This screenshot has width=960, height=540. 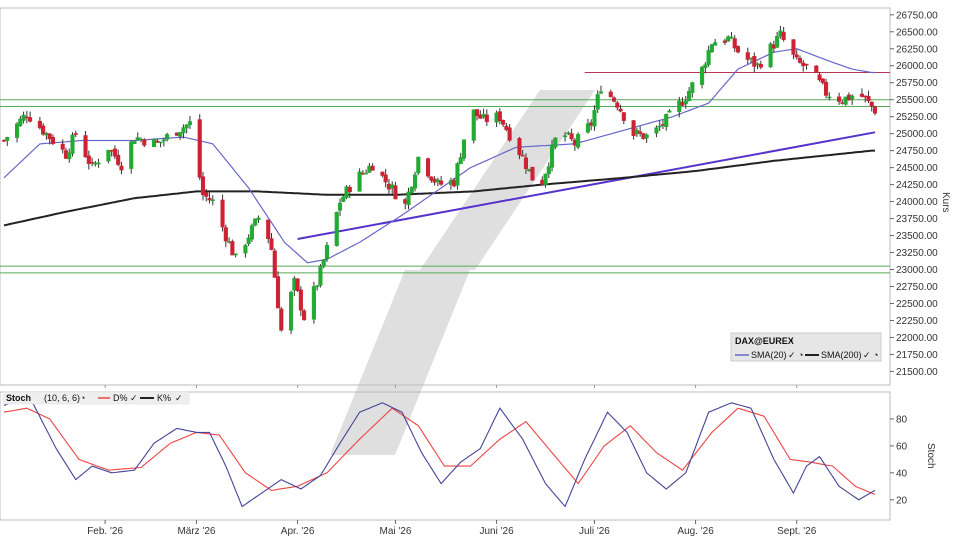 I want to click on price-y-tick-label: 21750.00, so click(x=917, y=355).